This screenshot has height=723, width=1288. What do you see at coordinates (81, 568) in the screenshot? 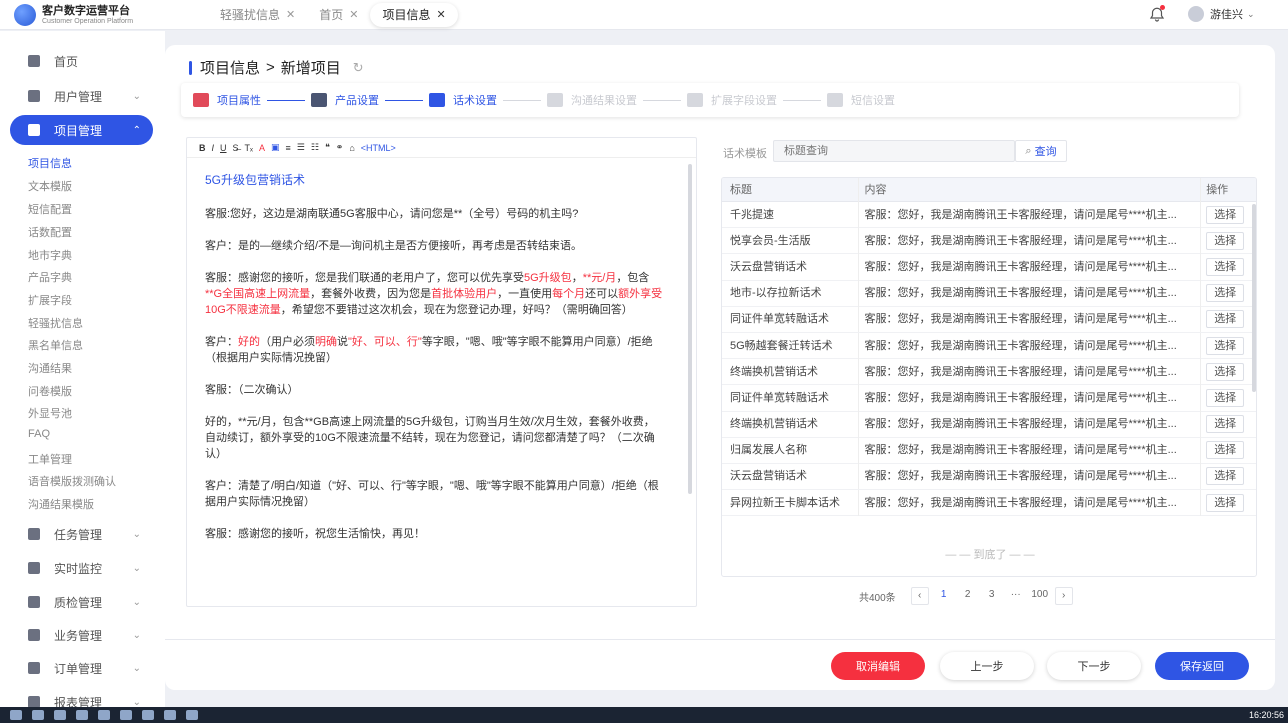
I see `sidebar-item-monitor: 实时监控 ⌄` at bounding box center [81, 568].